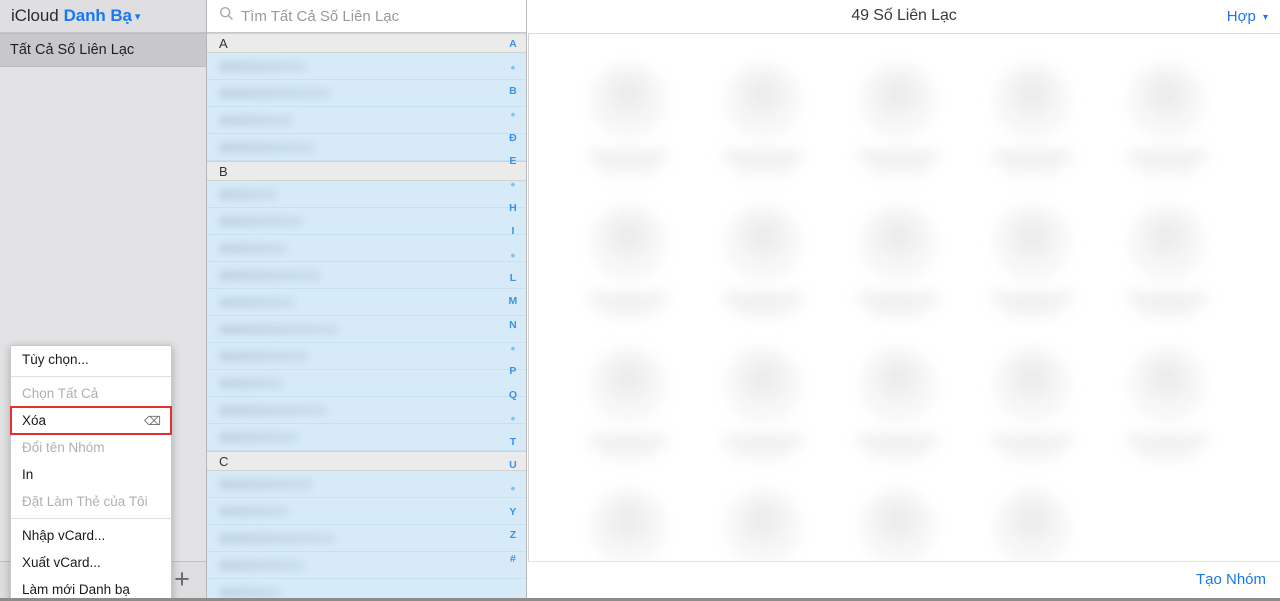 Image resolution: width=1280 pixels, height=601 pixels. I want to click on menu-item-select-all: Chọn Tất Cả, so click(91, 393).